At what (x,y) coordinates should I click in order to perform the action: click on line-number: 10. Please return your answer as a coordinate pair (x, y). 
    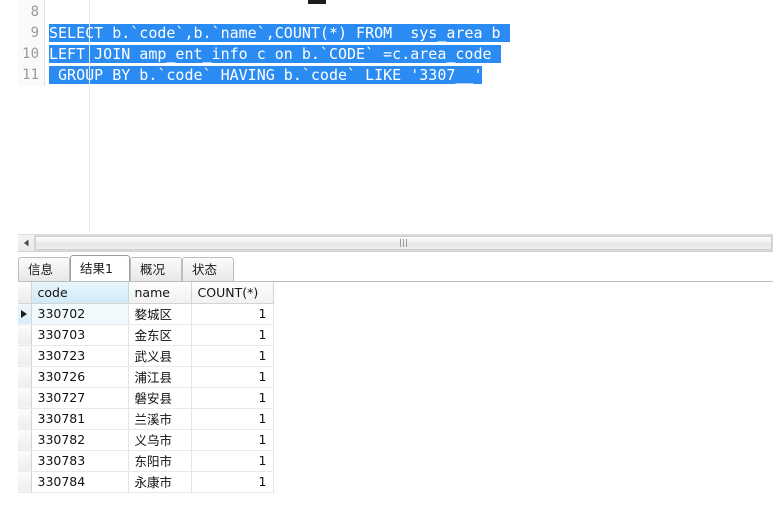
    Looking at the image, I should click on (30, 54).